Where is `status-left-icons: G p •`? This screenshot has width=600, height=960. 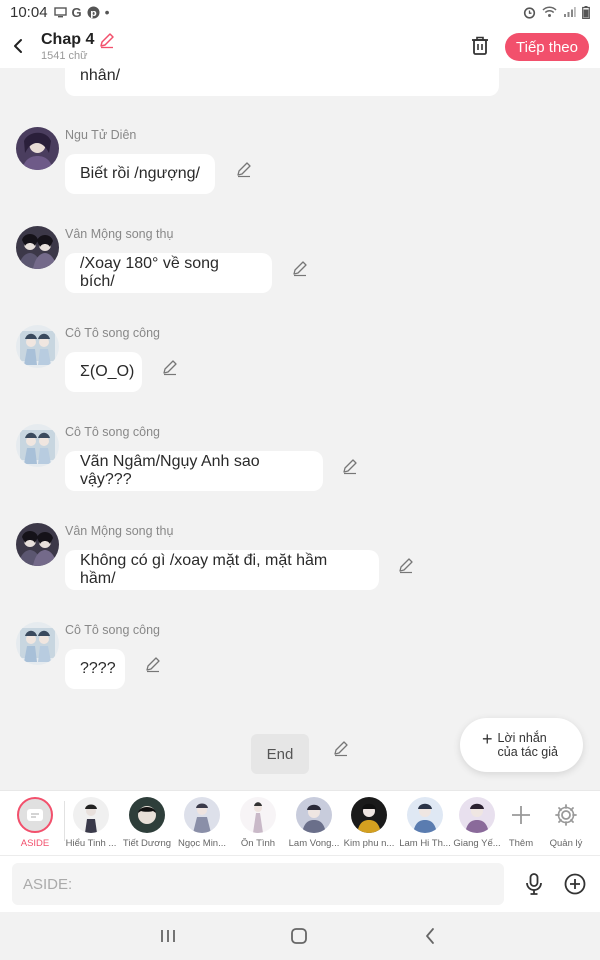 status-left-icons: G p • is located at coordinates (81, 12).